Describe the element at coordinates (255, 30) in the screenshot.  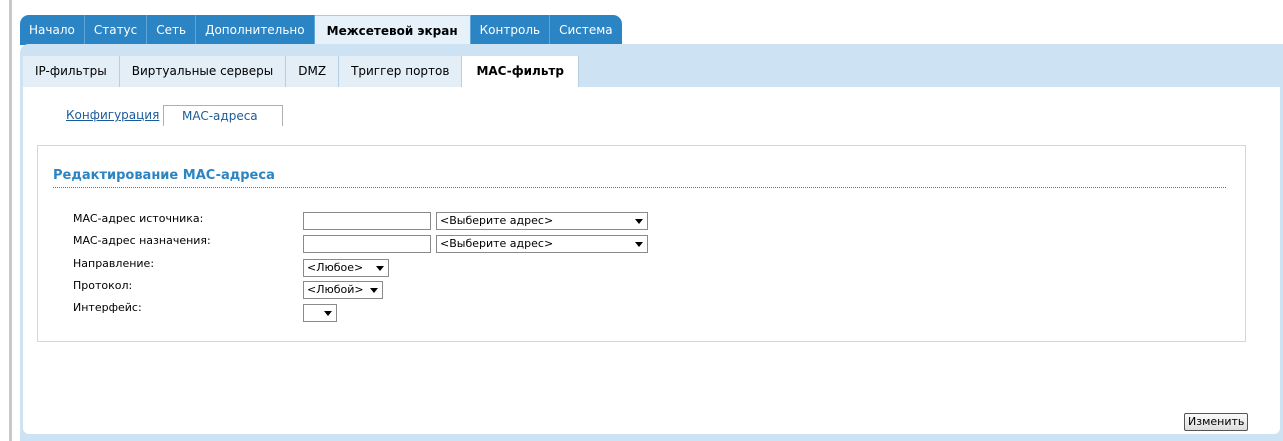
I see `tab-advanced: Дополнительно` at that location.